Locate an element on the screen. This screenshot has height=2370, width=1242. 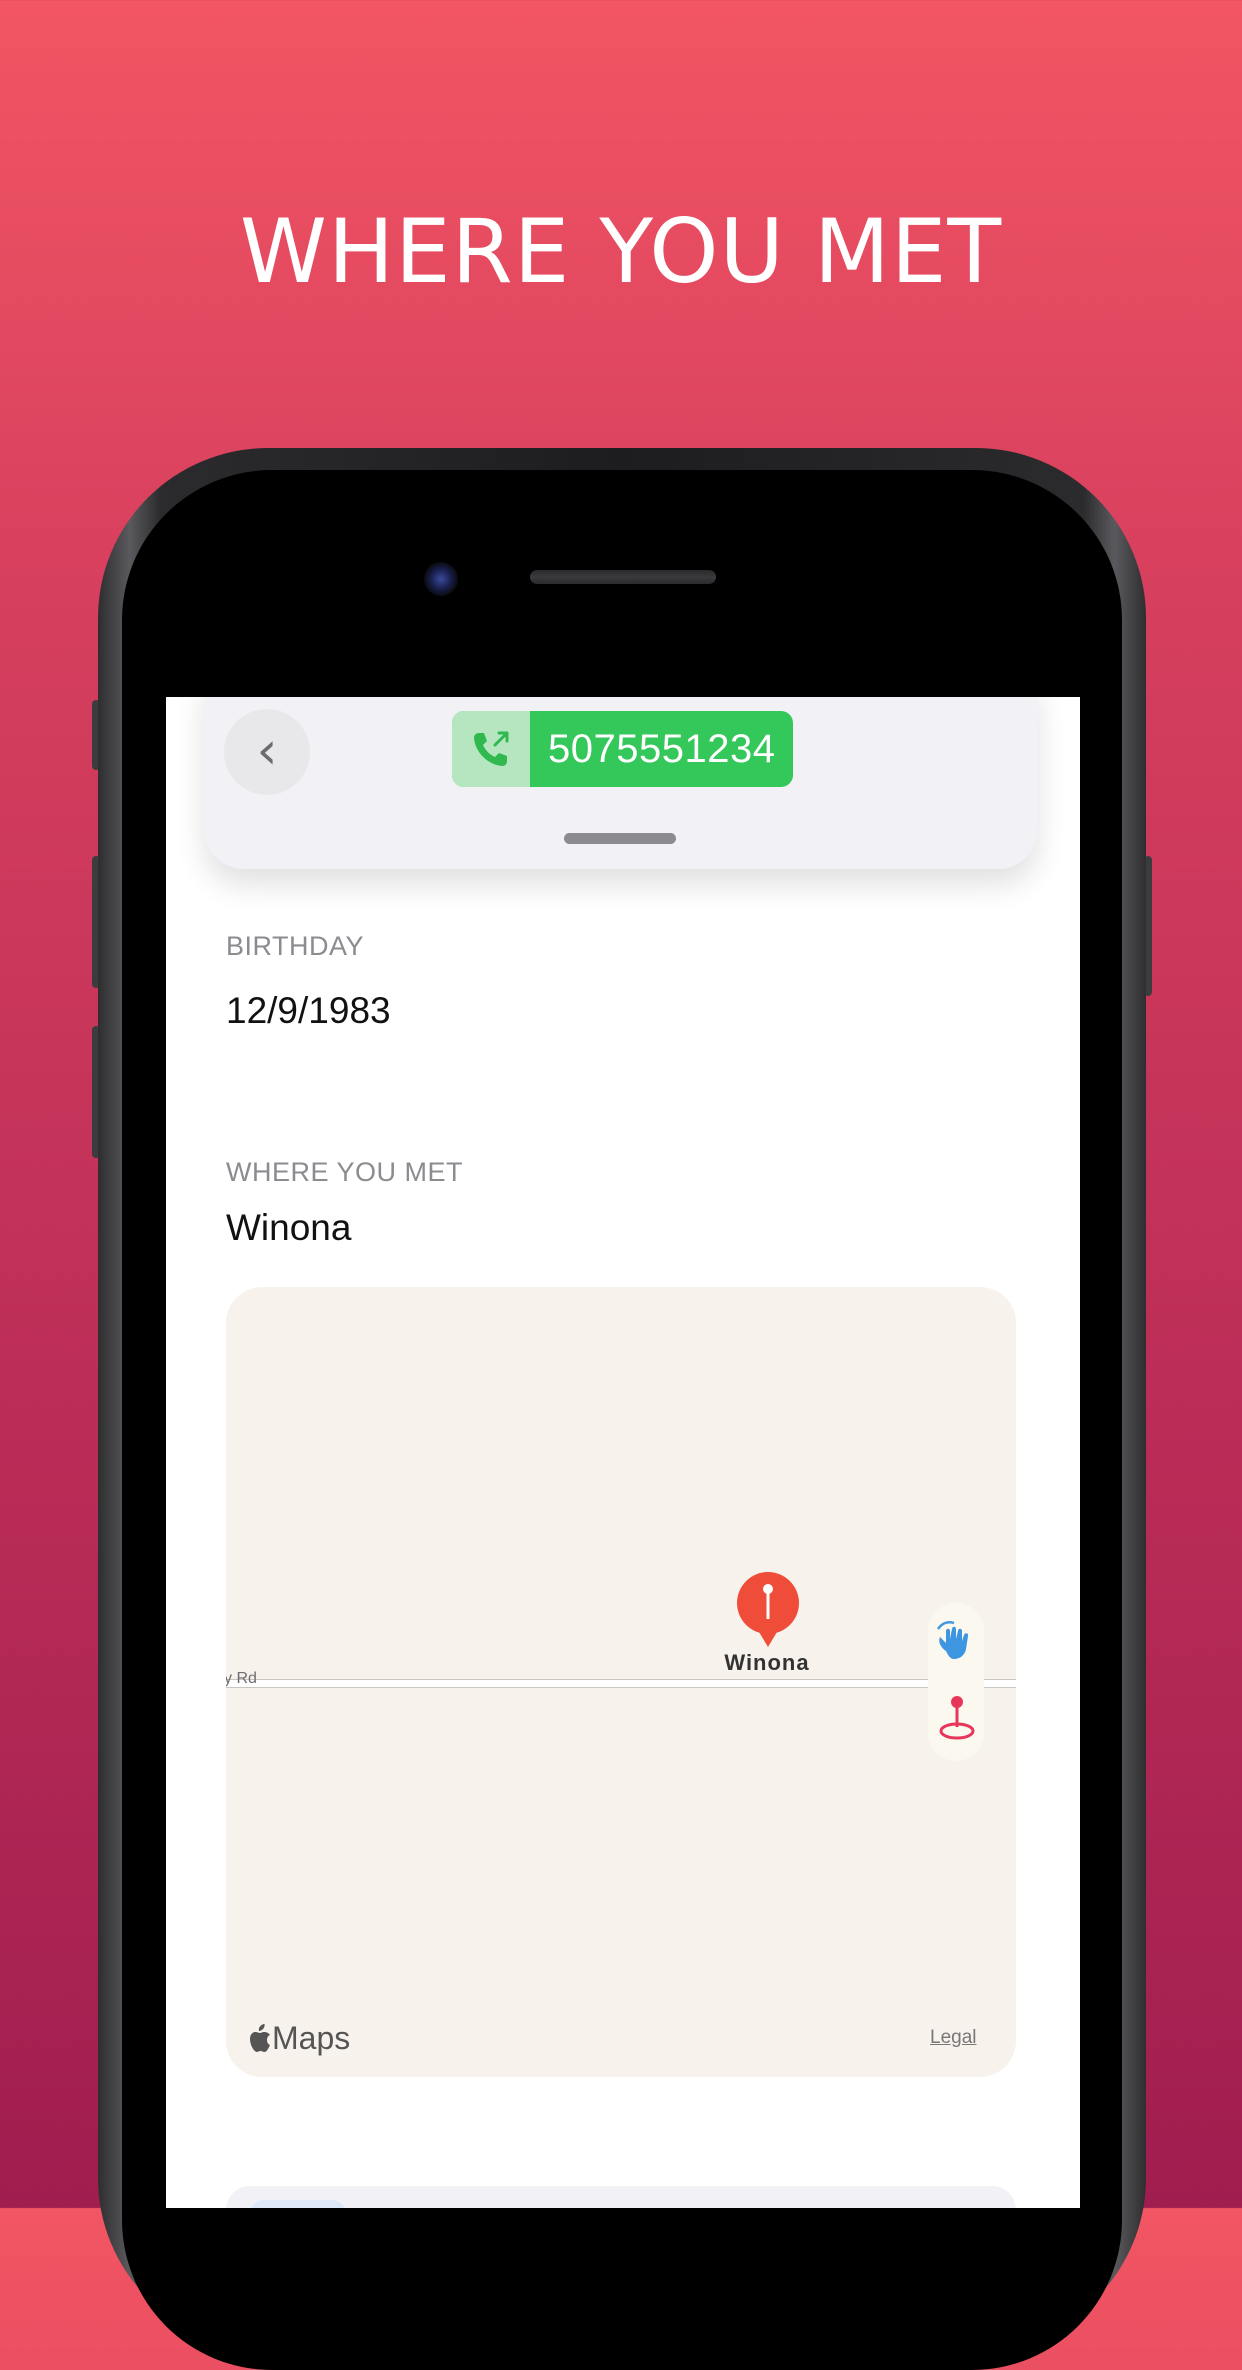
earpiece-speaker is located at coordinates (623, 577).